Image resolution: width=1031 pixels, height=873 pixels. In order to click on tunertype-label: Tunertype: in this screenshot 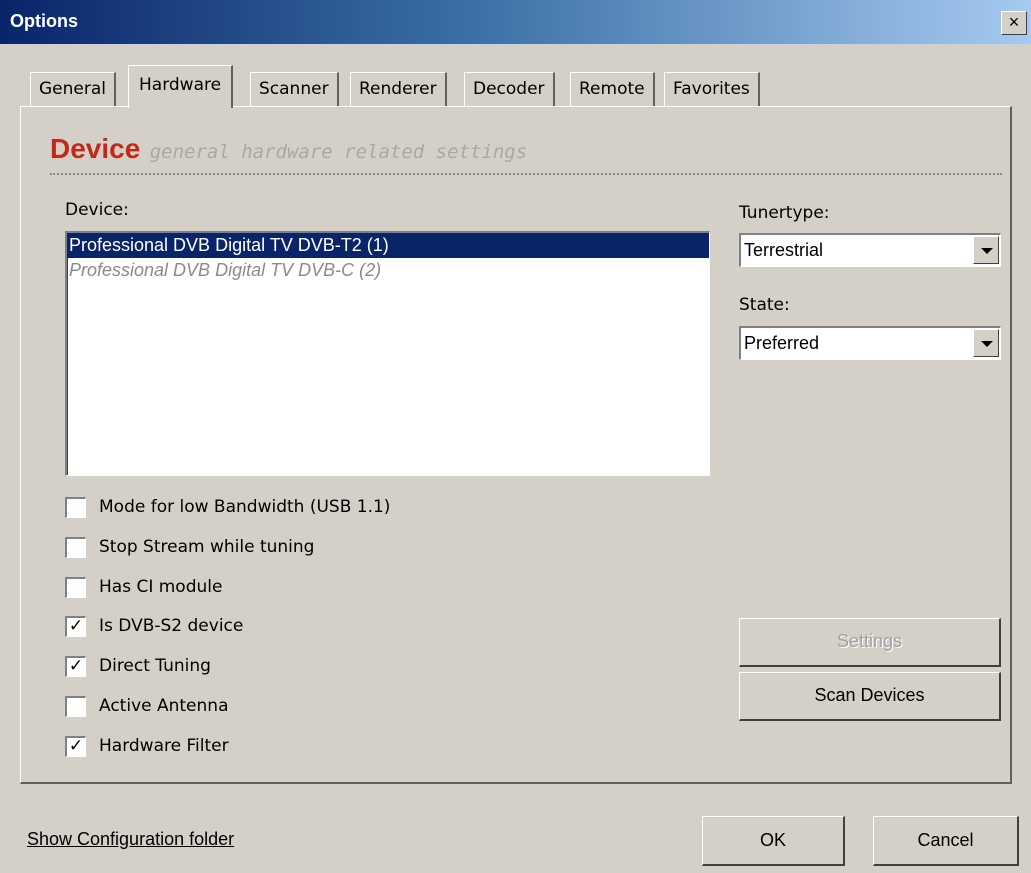, I will do `click(784, 213)`.